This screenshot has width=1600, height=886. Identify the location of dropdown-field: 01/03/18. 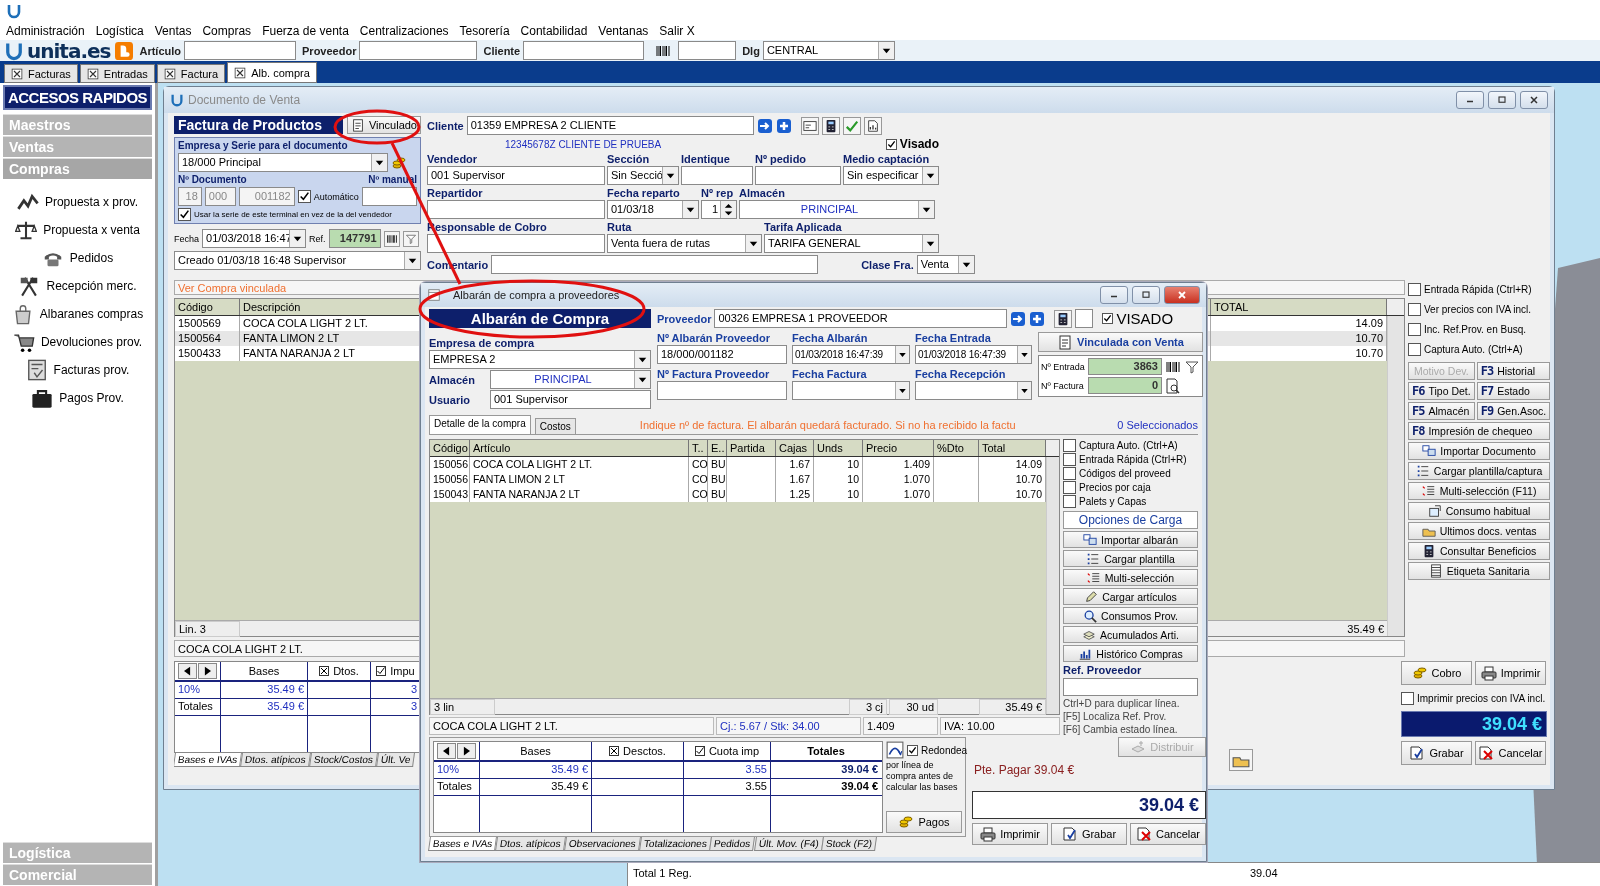
(653, 209).